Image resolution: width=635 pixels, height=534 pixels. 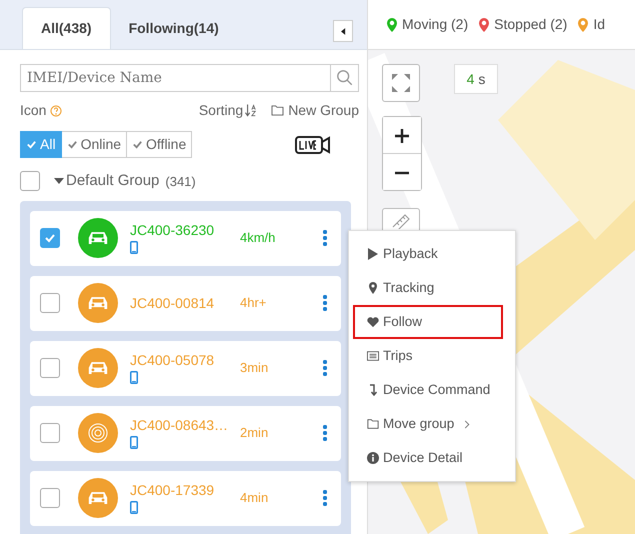 I want to click on search-icon, so click(x=345, y=78).